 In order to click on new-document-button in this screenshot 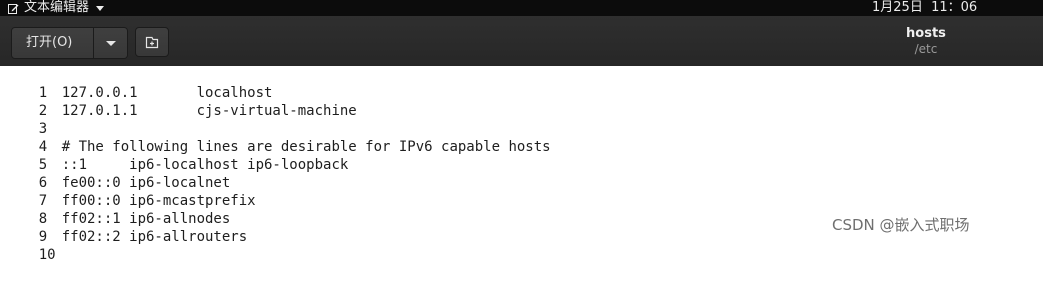, I will do `click(152, 42)`.